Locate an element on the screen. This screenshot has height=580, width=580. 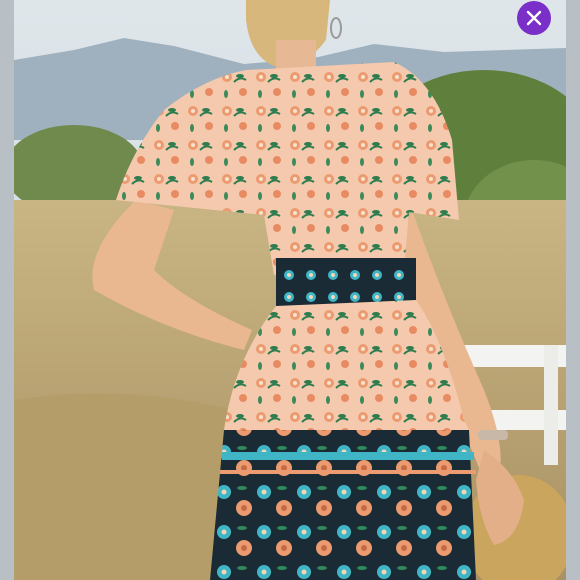
close-button is located at coordinates (534, 18).